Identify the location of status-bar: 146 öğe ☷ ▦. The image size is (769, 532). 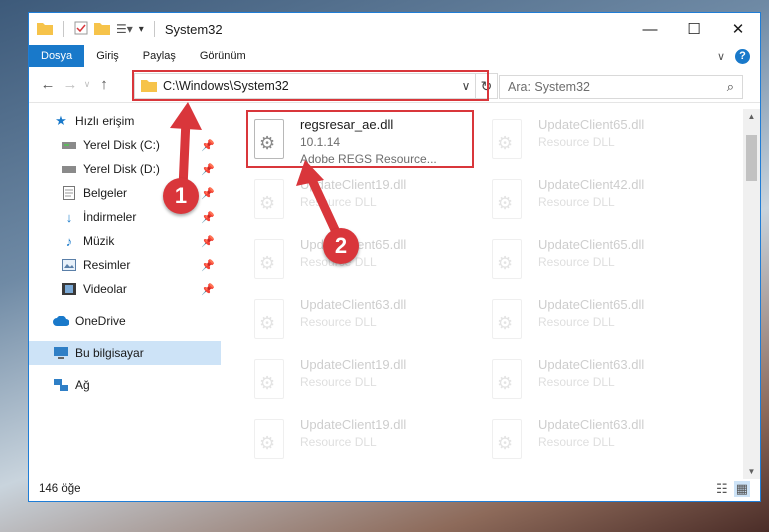
(394, 489).